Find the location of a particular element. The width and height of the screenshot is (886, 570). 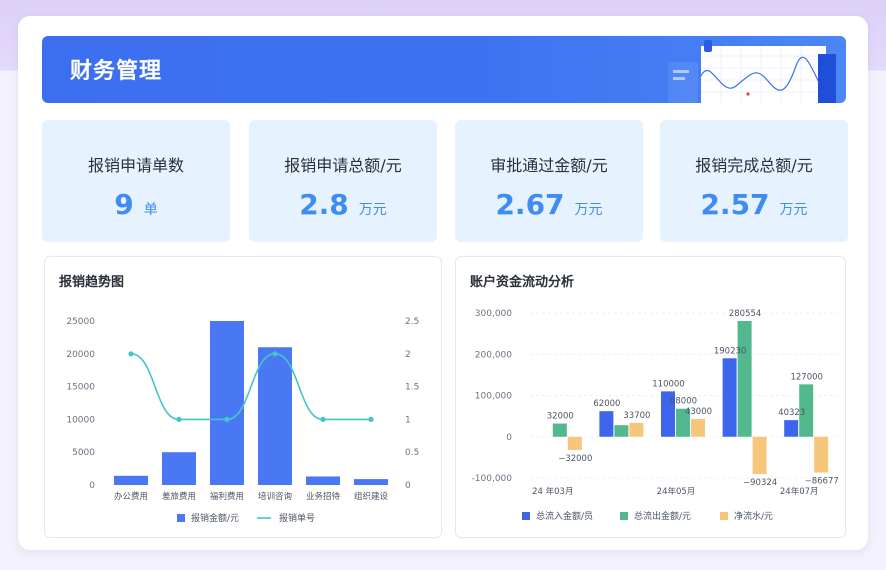

y-left-tick-label: 5000 is located at coordinates (83, 453).